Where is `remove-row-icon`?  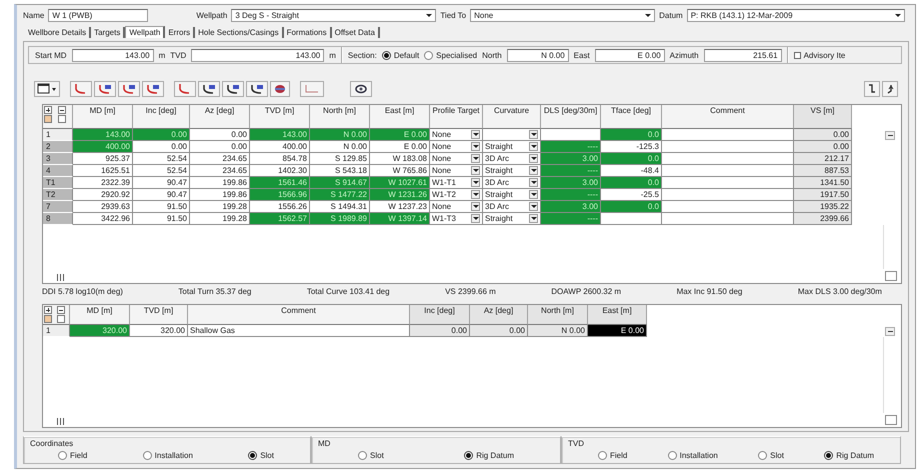 remove-row-icon is located at coordinates (60, 310).